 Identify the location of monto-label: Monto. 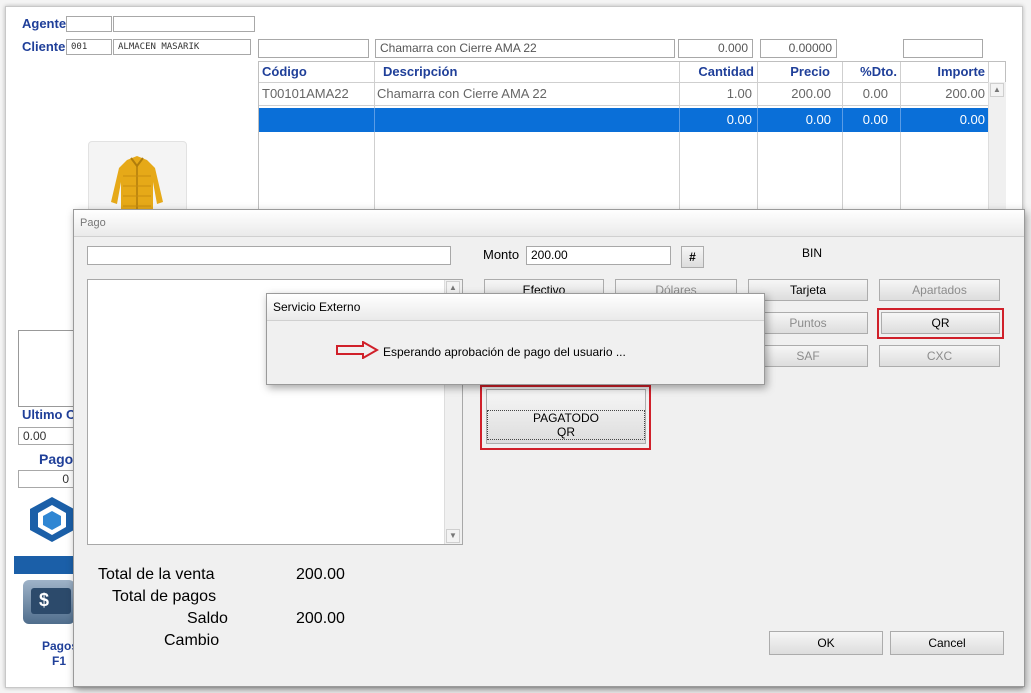
(501, 254).